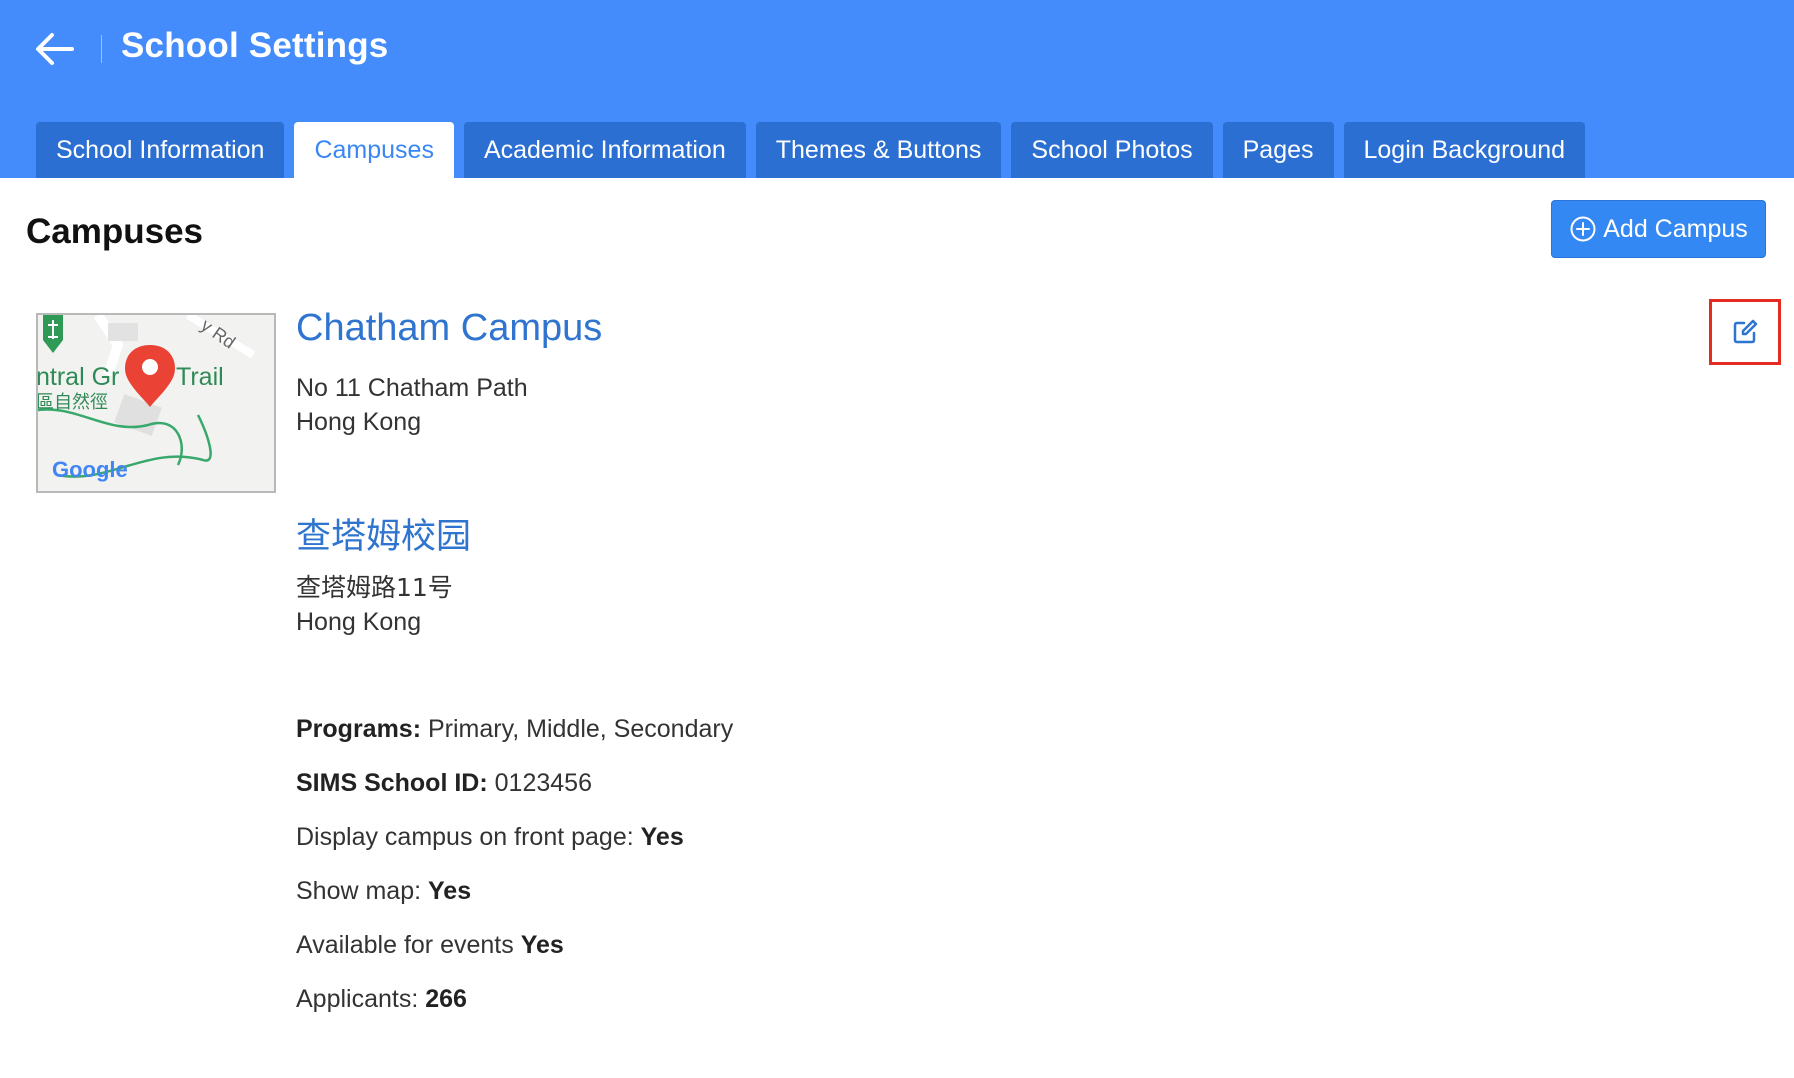 The width and height of the screenshot is (1794, 1078). What do you see at coordinates (359, 891) in the screenshot?
I see `show-map-label: Show map:` at bounding box center [359, 891].